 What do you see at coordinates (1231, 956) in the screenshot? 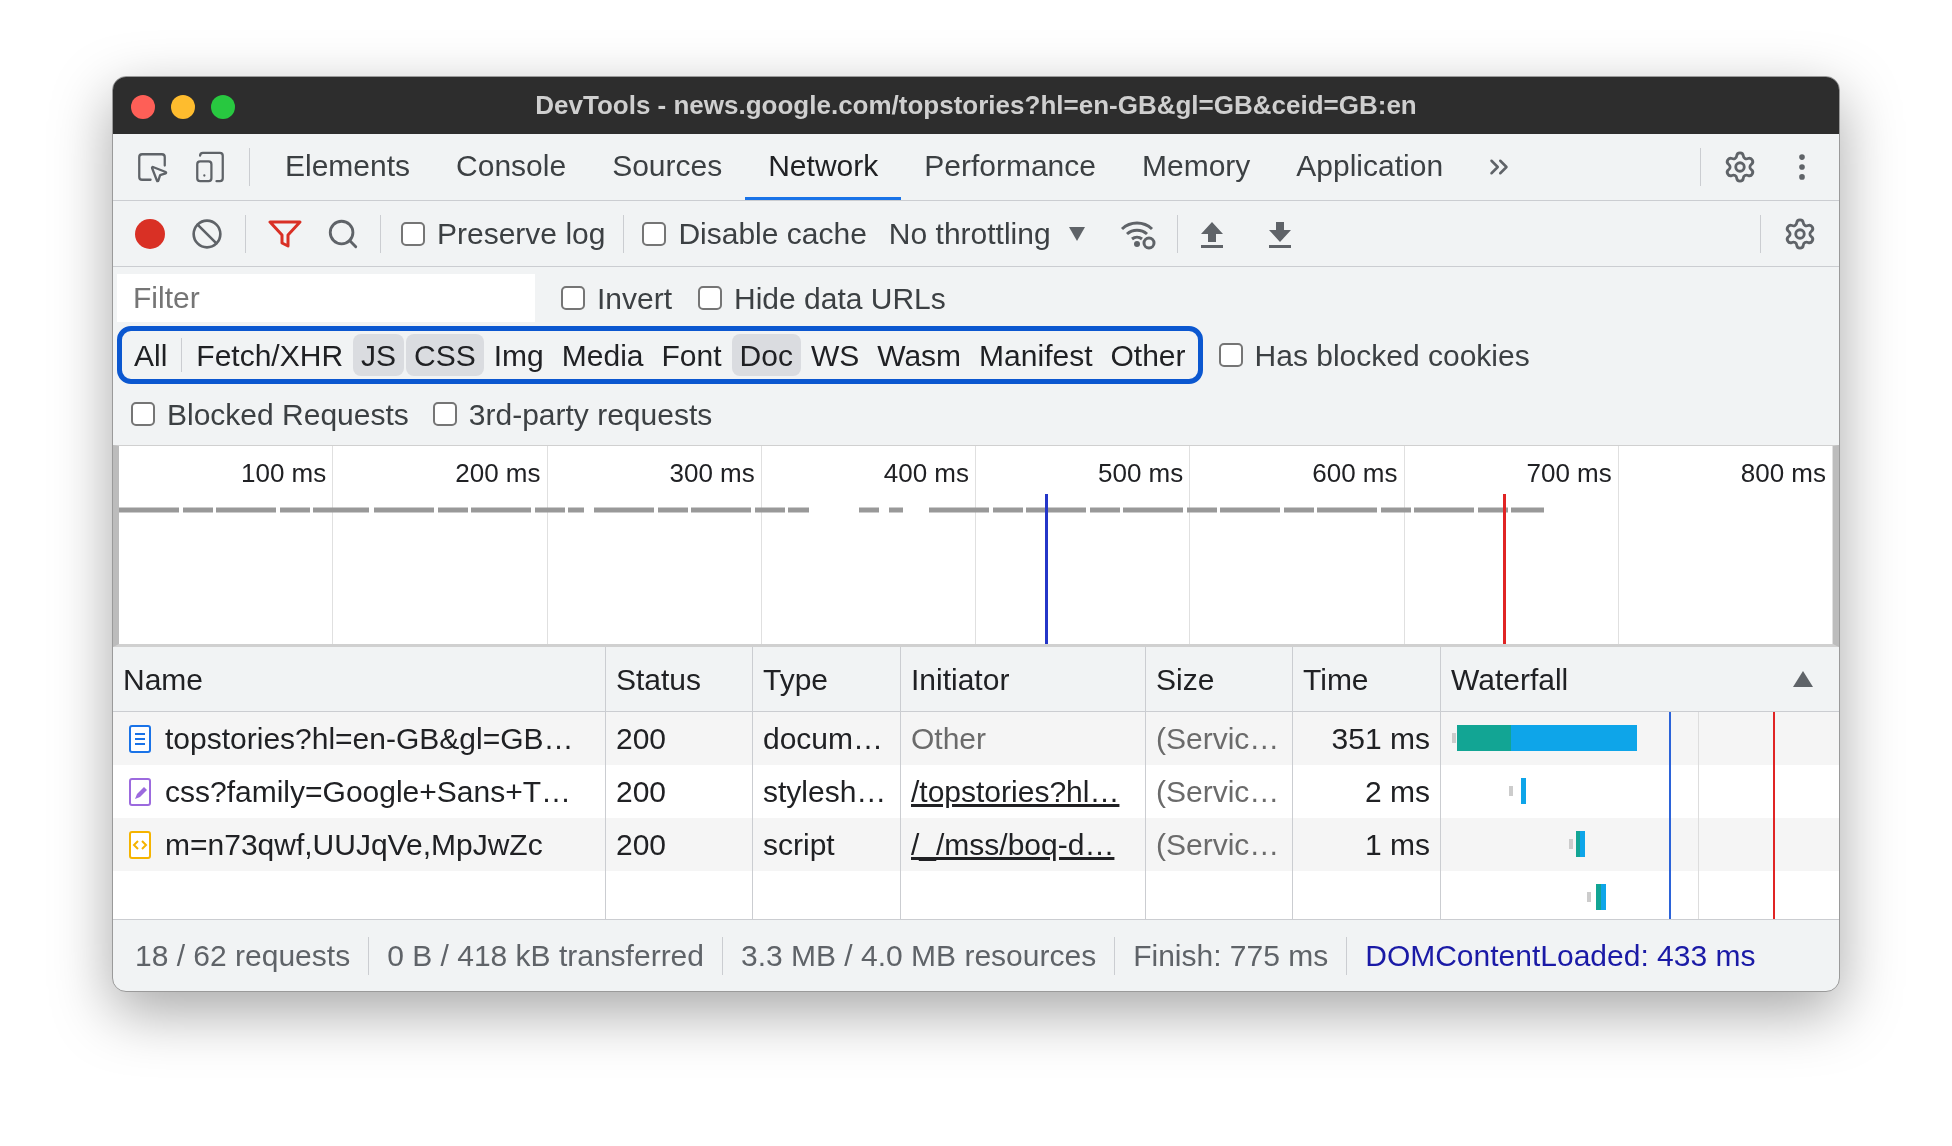
I see `status-text: Finish: 775 ms` at bounding box center [1231, 956].